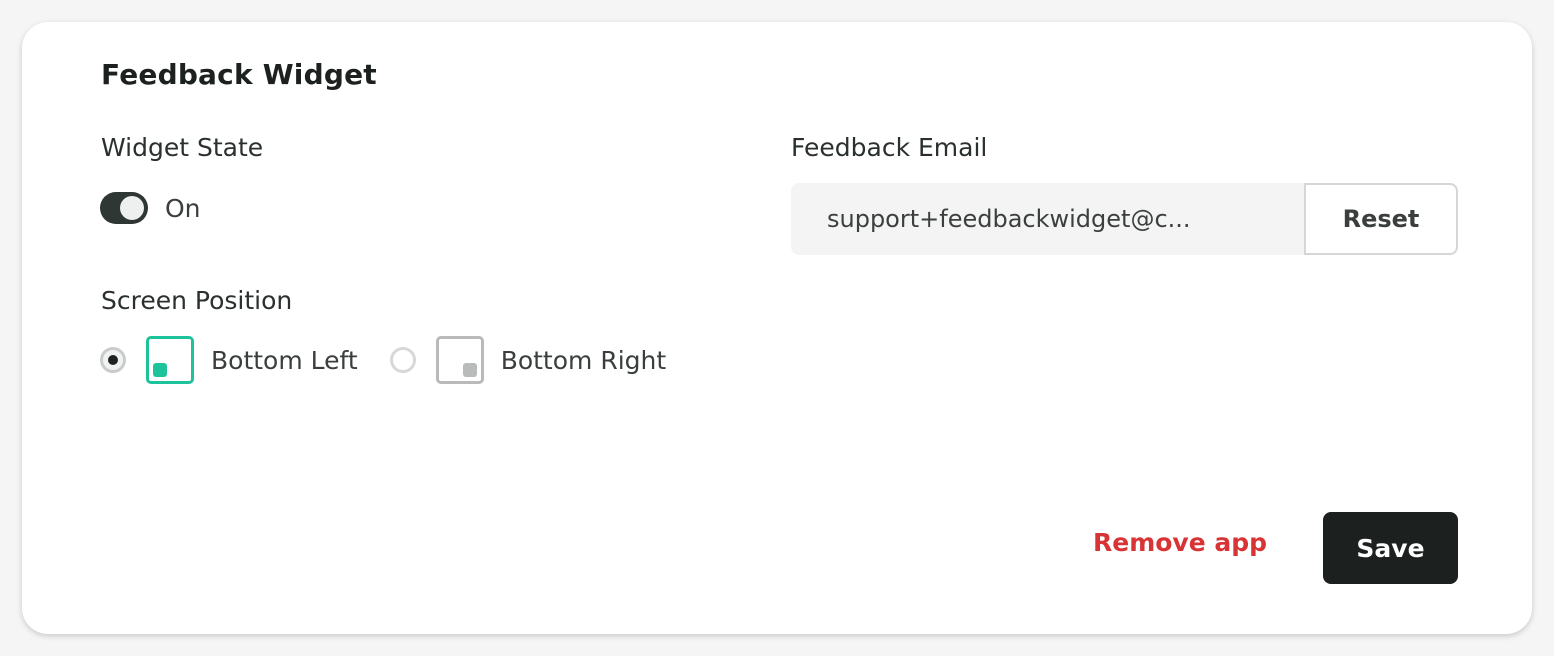 This screenshot has height=656, width=1554. I want to click on screen-position-label: Screen Position, so click(197, 300).